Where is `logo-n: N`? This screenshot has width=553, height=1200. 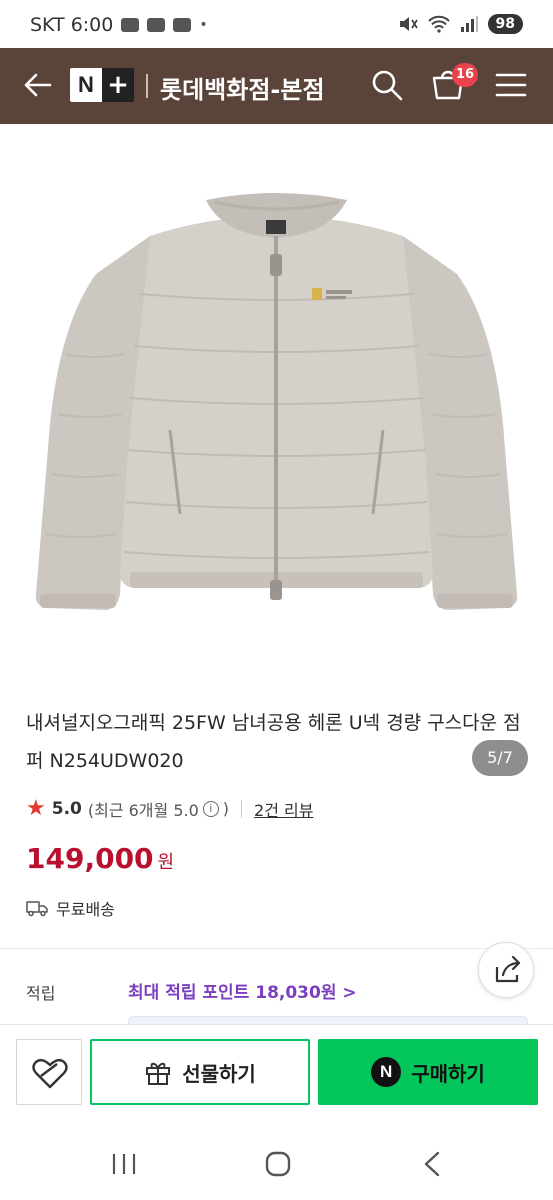
logo-n: N is located at coordinates (86, 84).